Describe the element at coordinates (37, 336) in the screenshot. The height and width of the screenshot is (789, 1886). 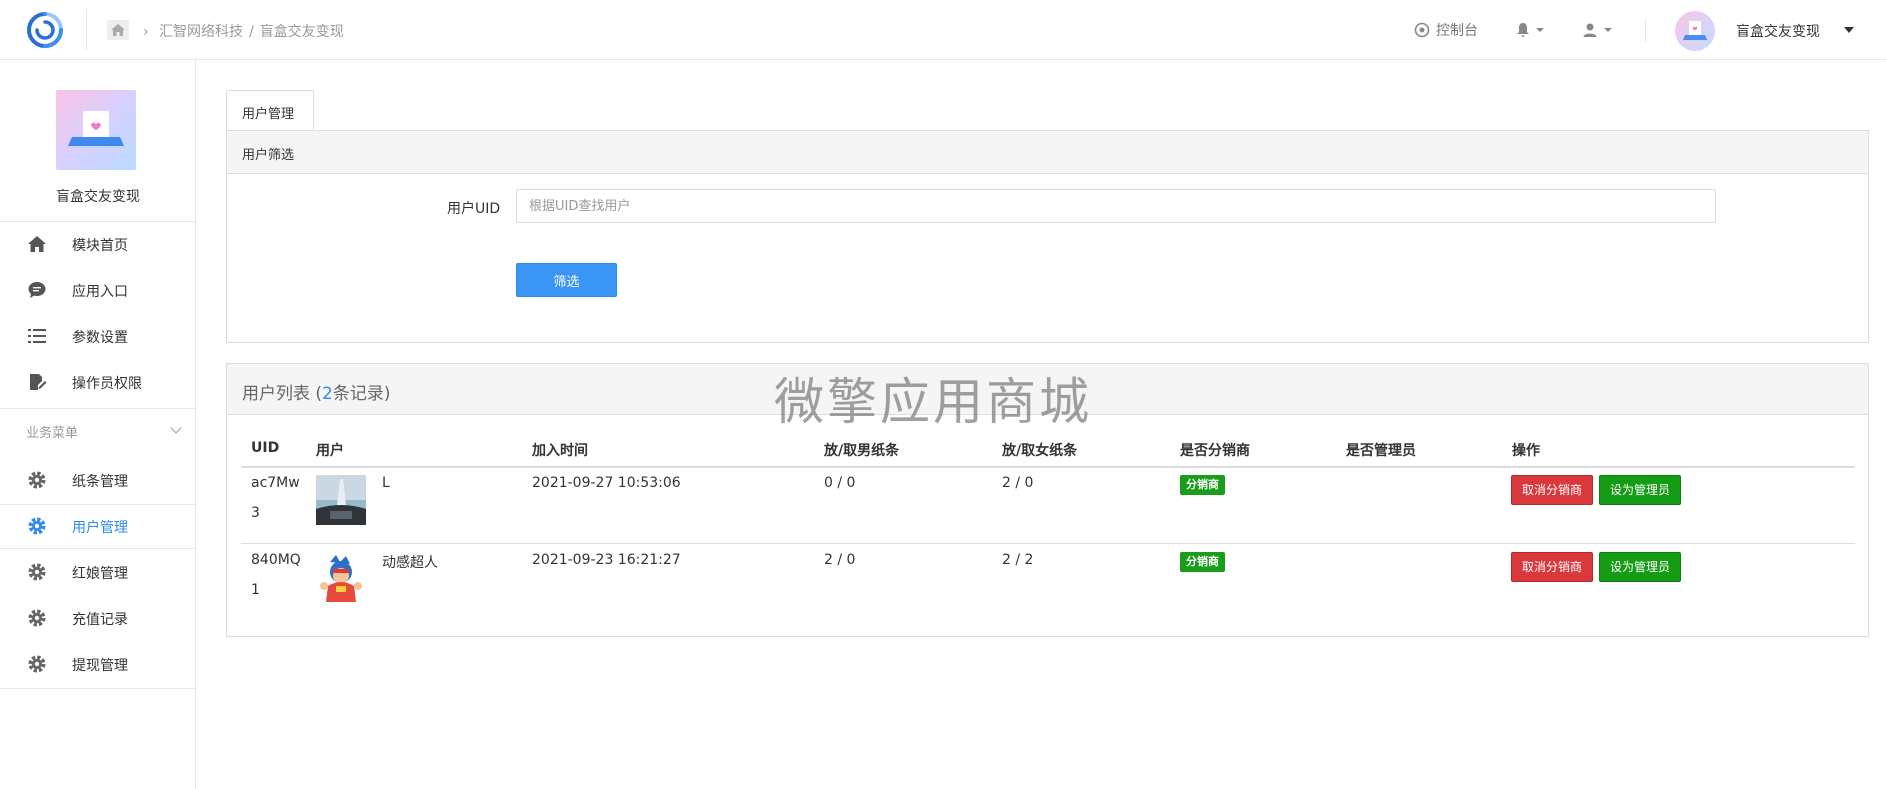
I see `list-icon` at that location.